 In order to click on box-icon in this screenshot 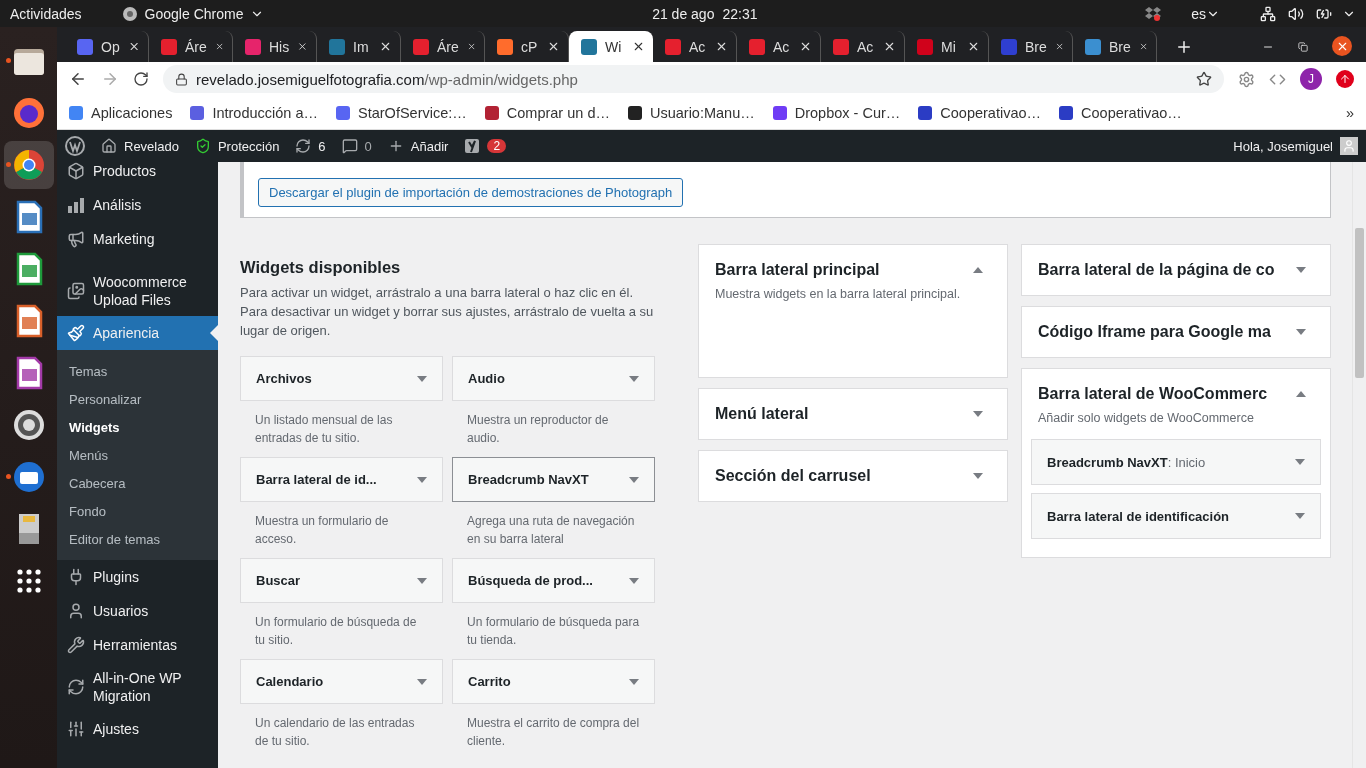, I will do `click(76, 171)`.